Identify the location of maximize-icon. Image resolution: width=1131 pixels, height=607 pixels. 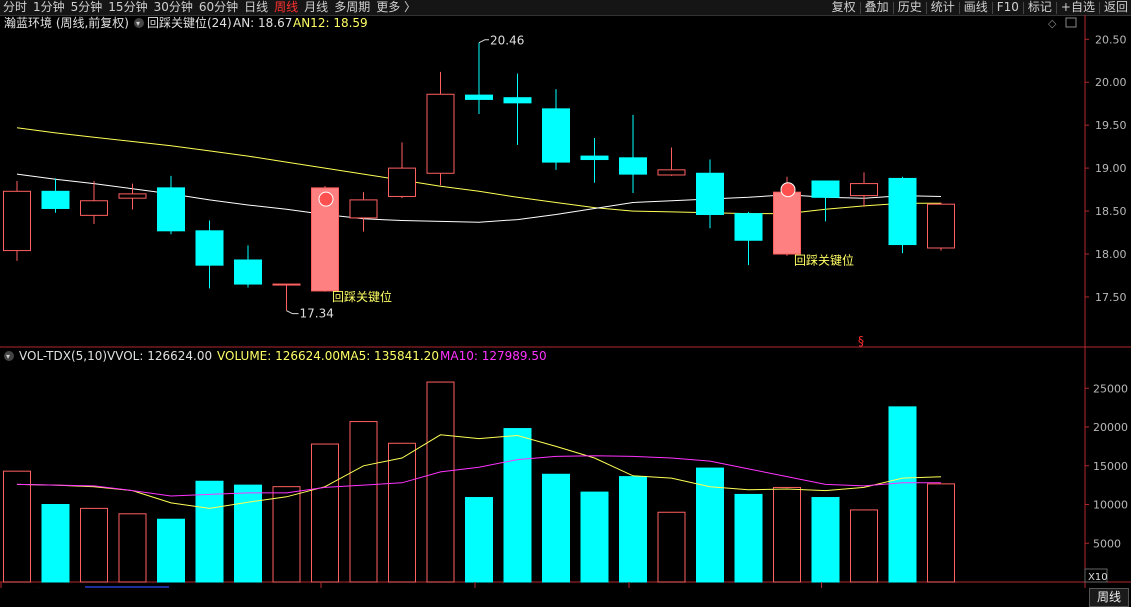
(1071, 22).